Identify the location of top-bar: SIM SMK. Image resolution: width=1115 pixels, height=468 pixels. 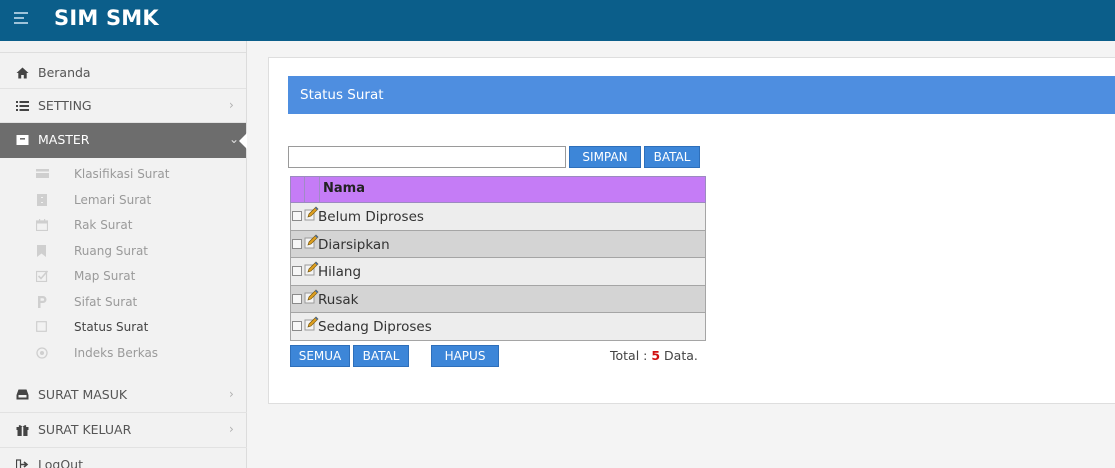
(557, 20).